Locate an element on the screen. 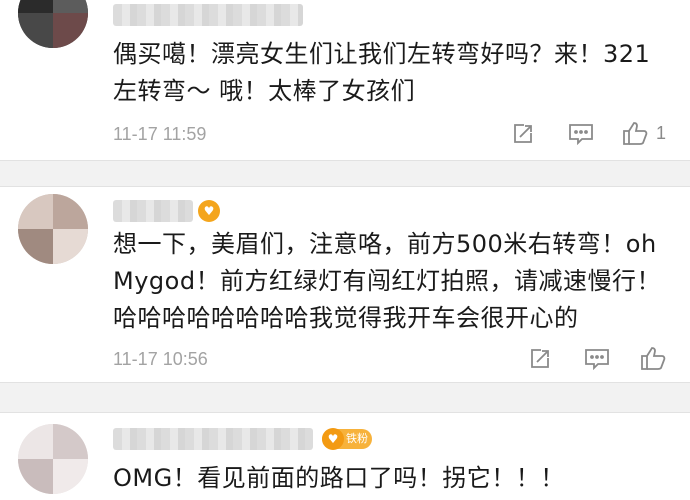  fan-badge-label: 铁粉 is located at coordinates (357, 438).